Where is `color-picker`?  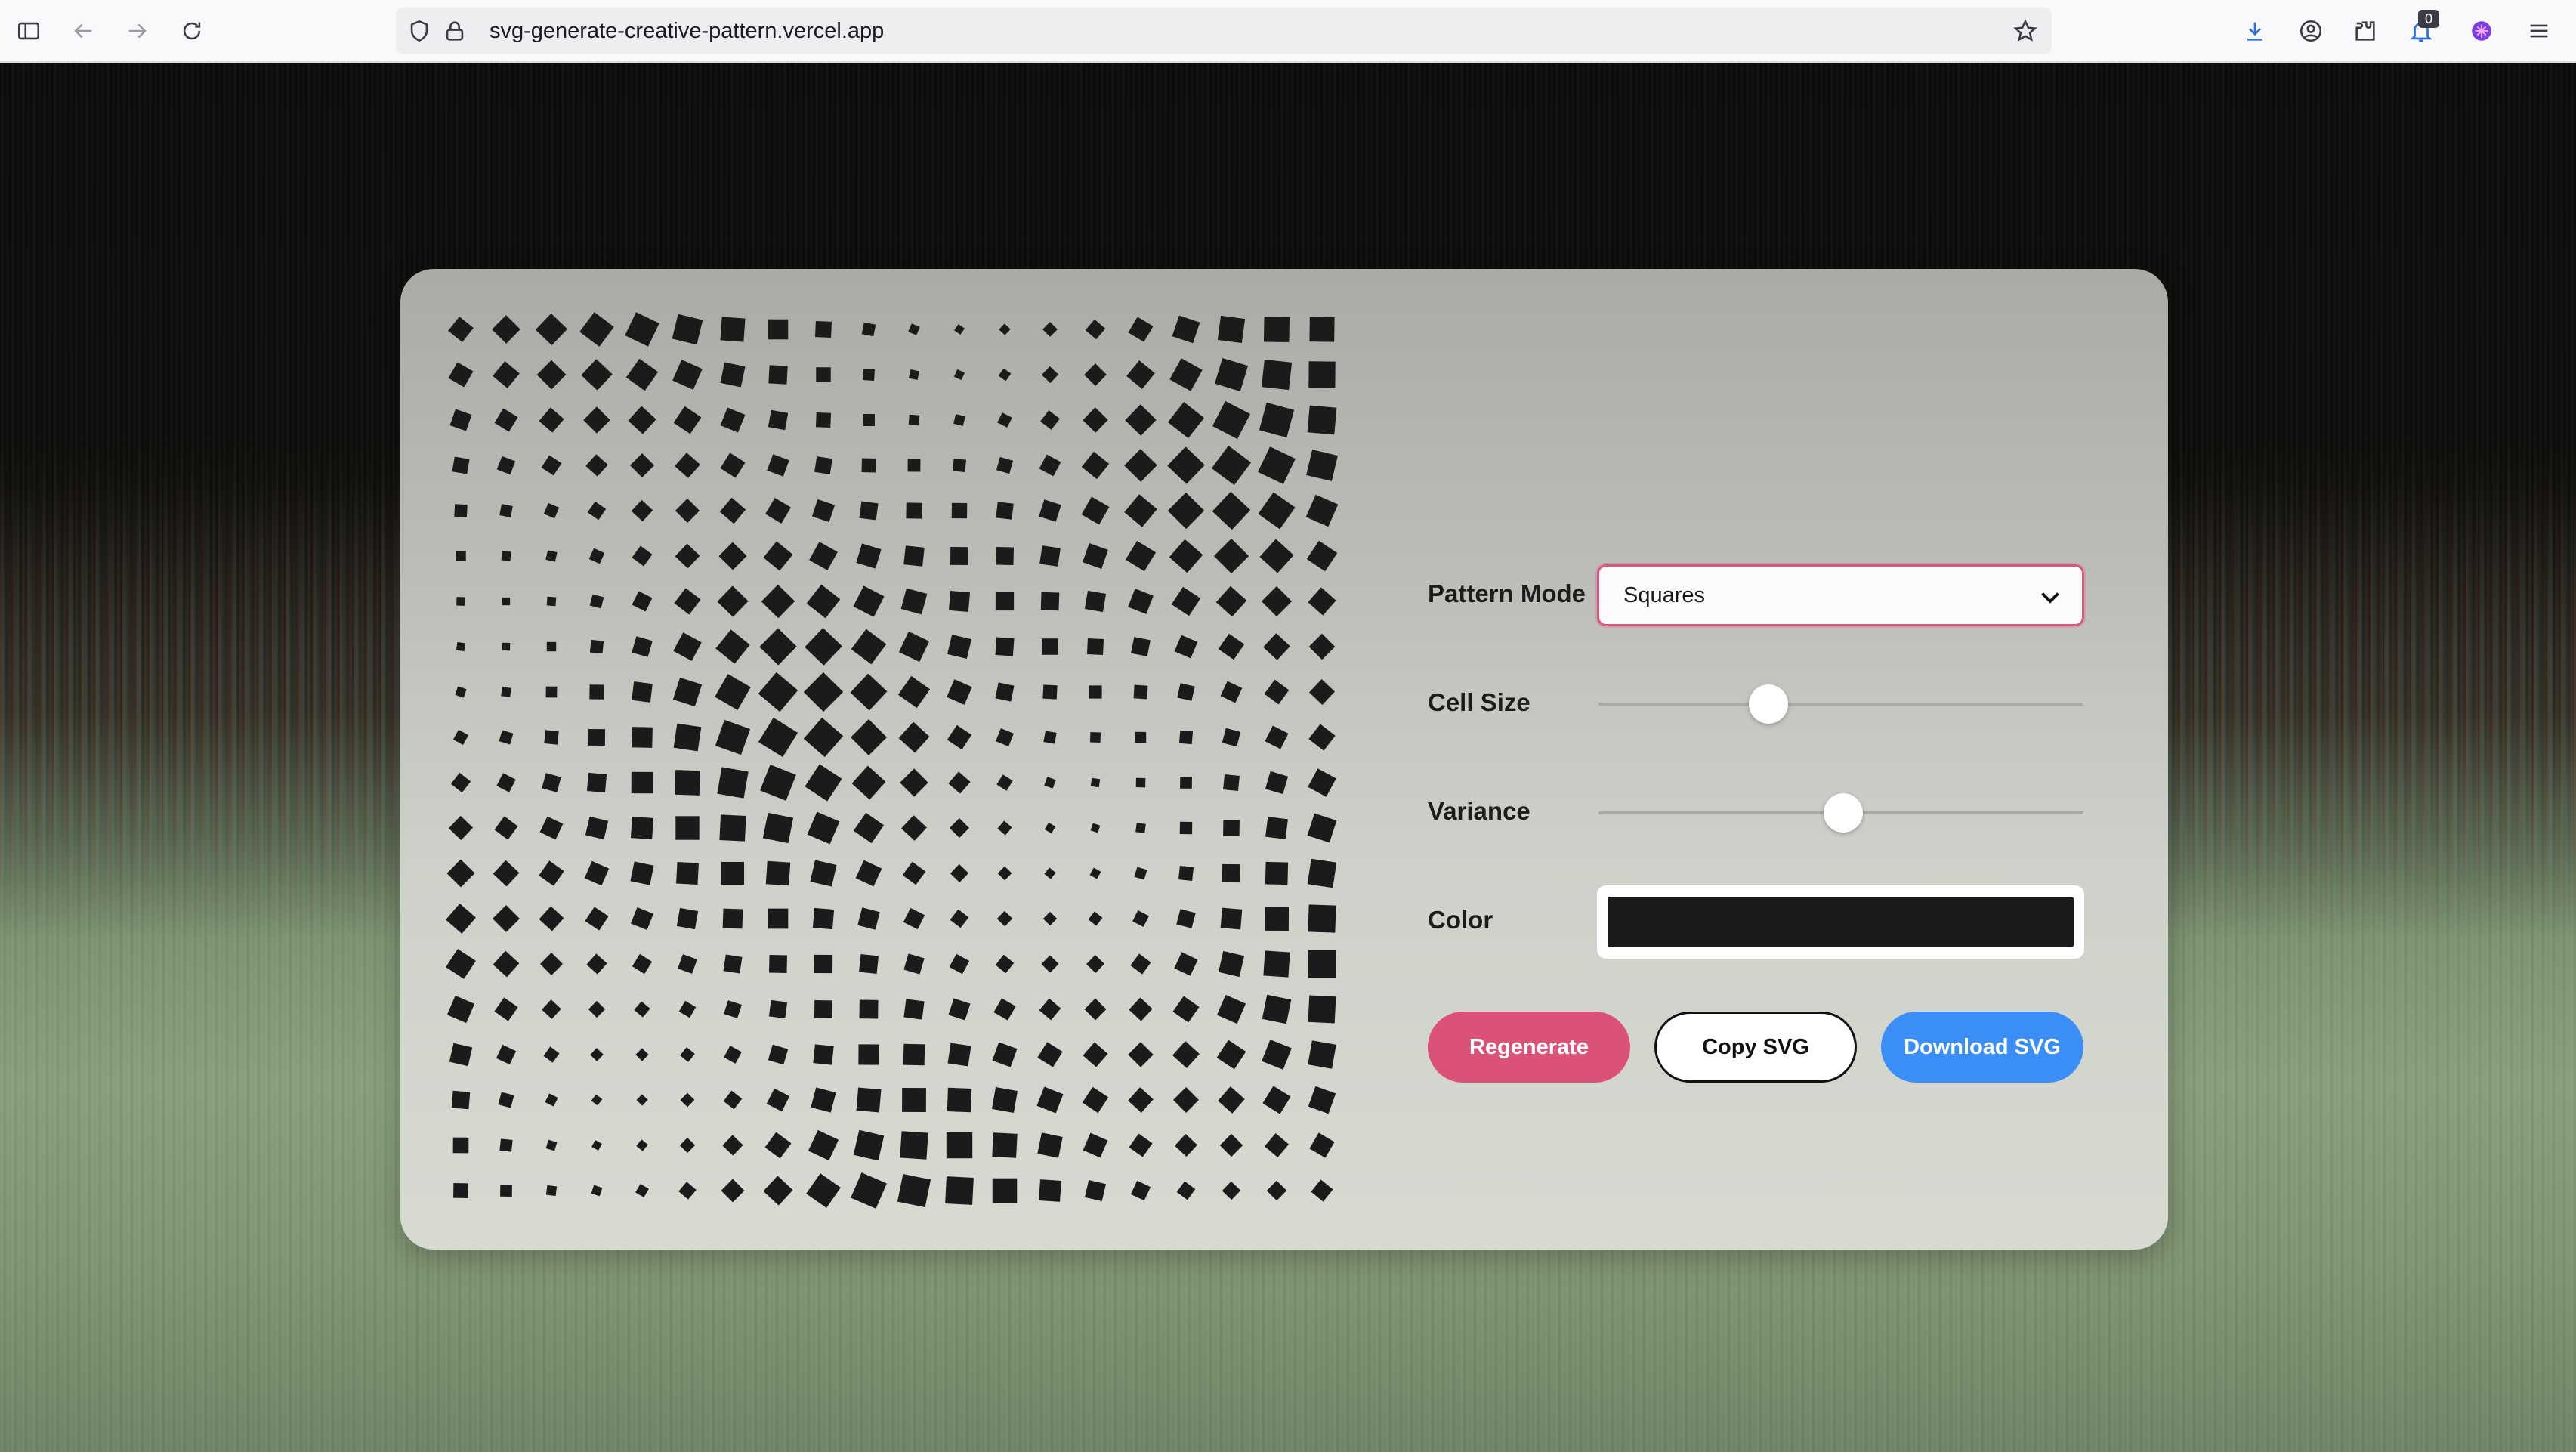 color-picker is located at coordinates (1840, 922).